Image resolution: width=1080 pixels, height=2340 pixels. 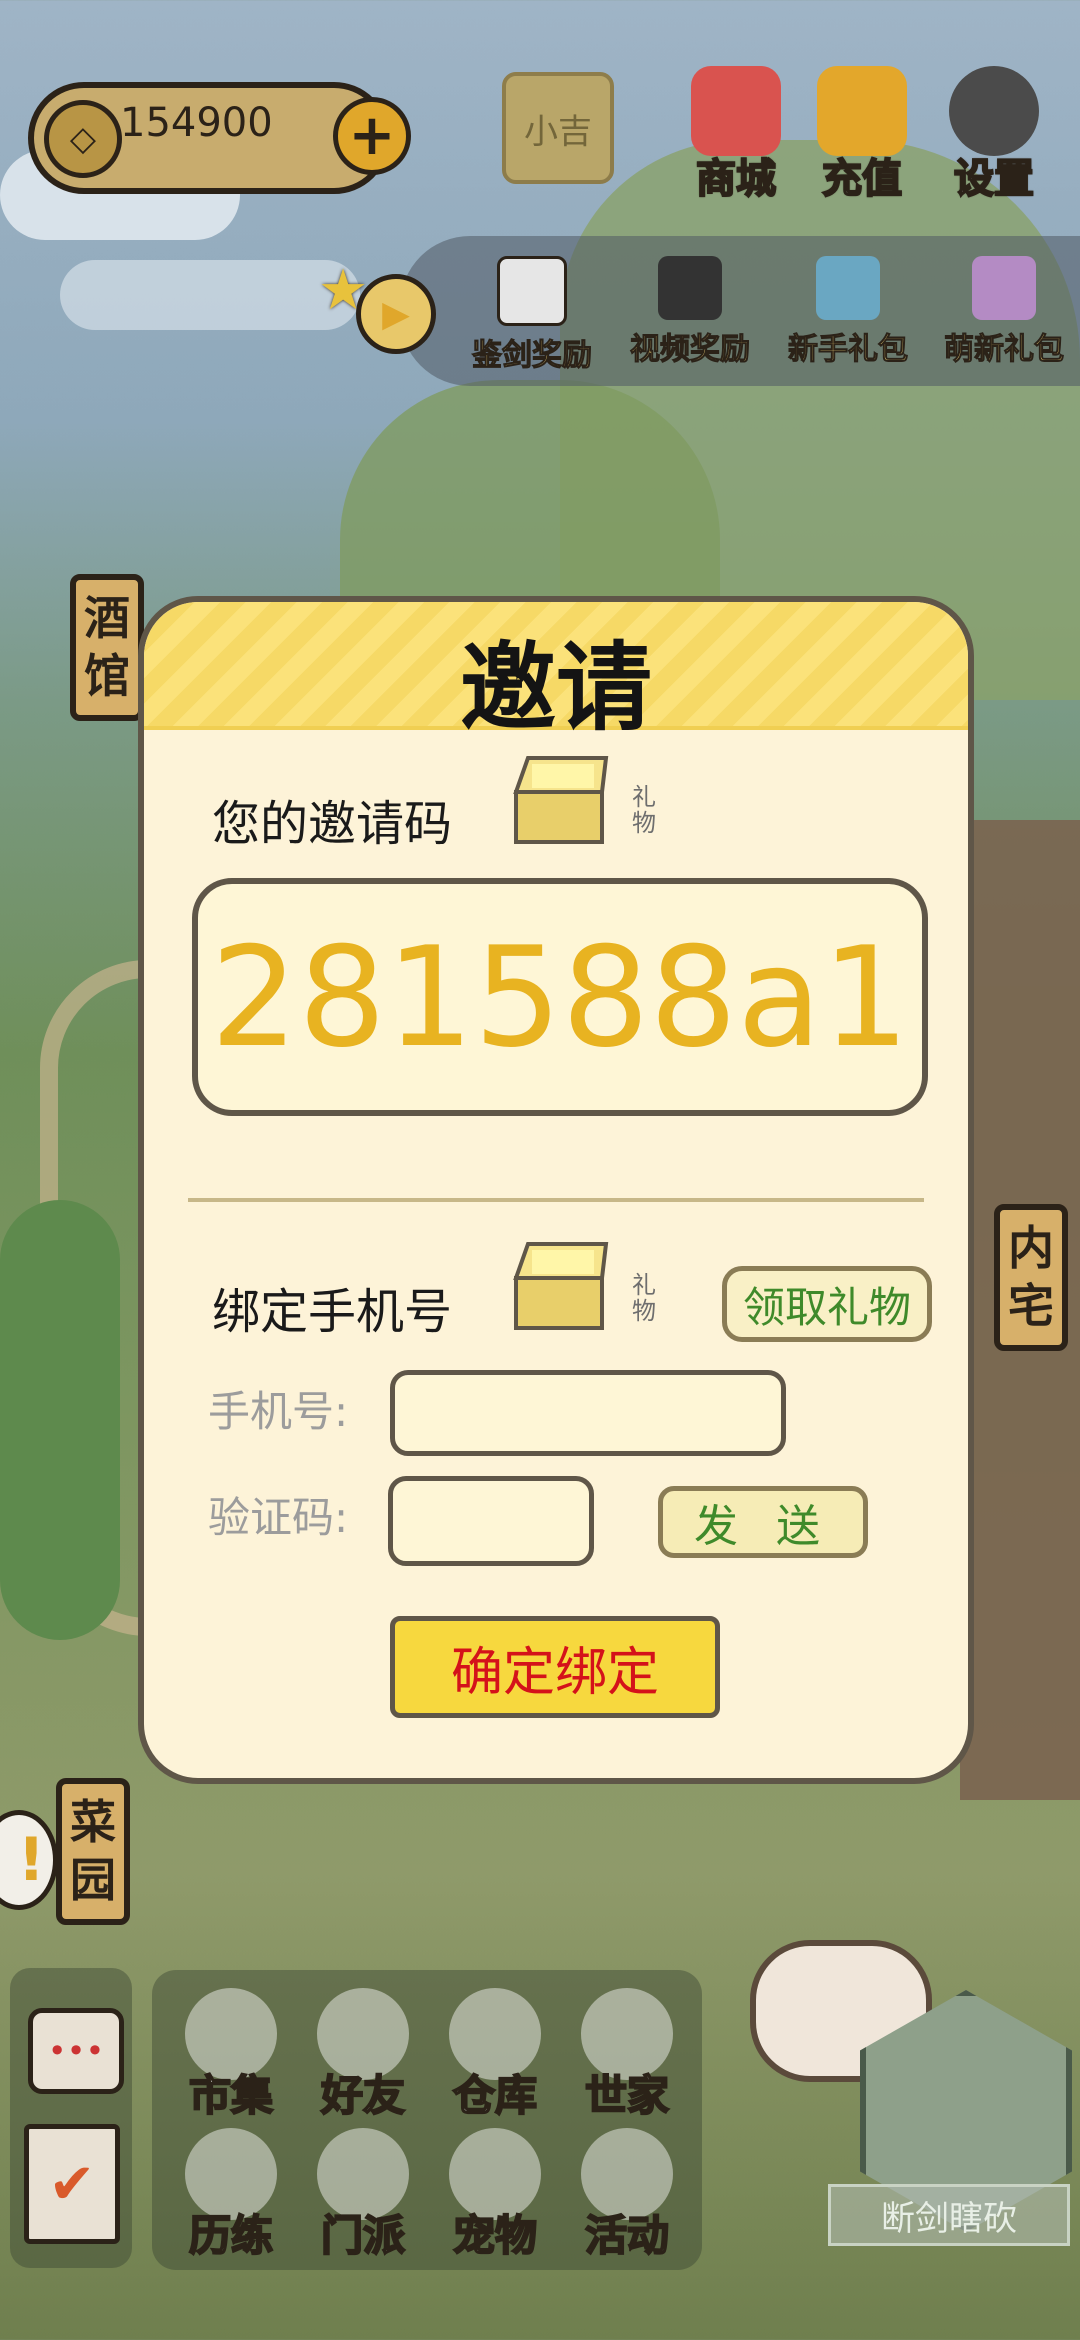 What do you see at coordinates (690, 288) in the screenshot?
I see `clapperboard-icon` at bounding box center [690, 288].